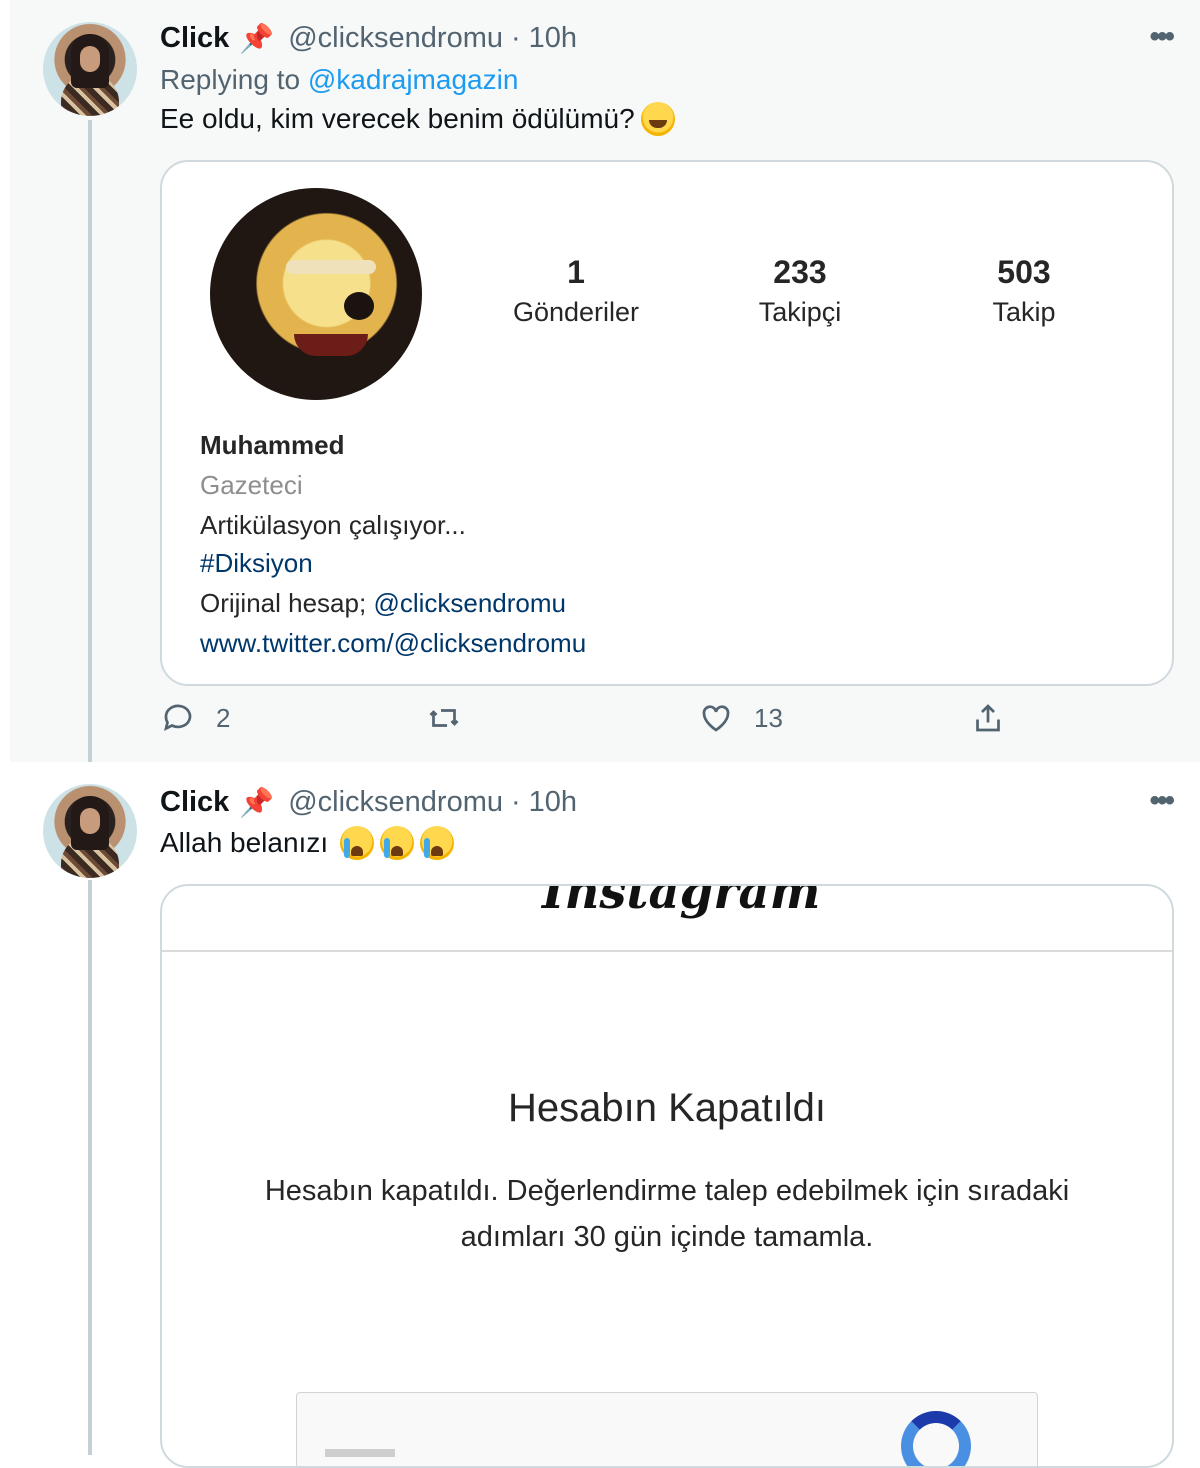  I want to click on bio-category: Gazeteci, so click(251, 485).